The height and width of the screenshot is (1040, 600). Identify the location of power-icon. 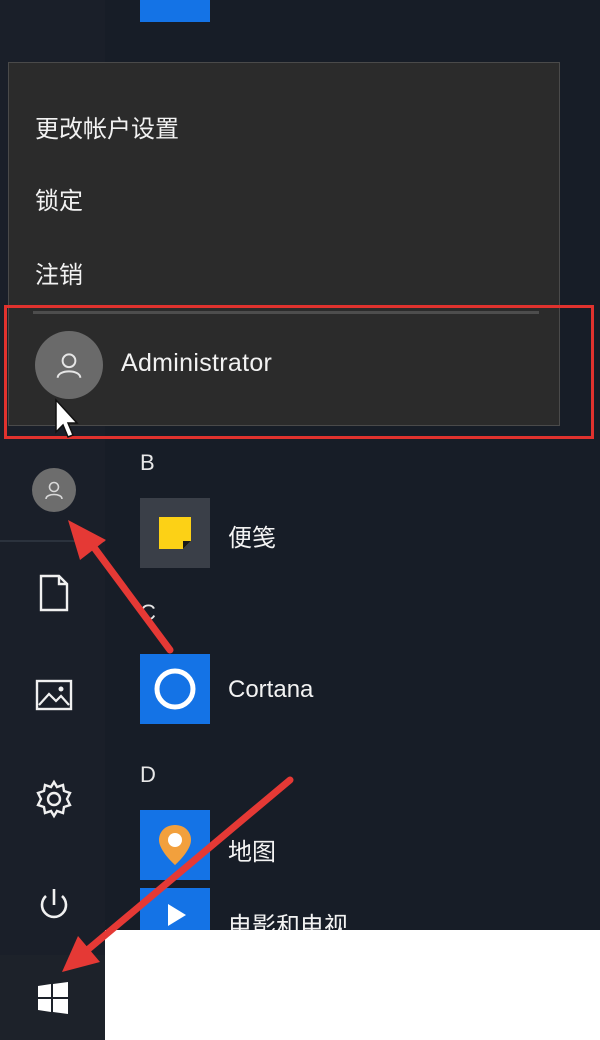
(54, 904).